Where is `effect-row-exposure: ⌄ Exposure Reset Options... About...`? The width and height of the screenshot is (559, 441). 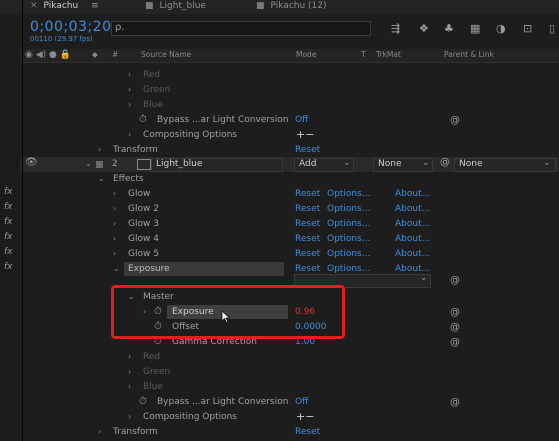 effect-row-exposure: ⌄ Exposure Reset Options... About... is located at coordinates (289, 269).